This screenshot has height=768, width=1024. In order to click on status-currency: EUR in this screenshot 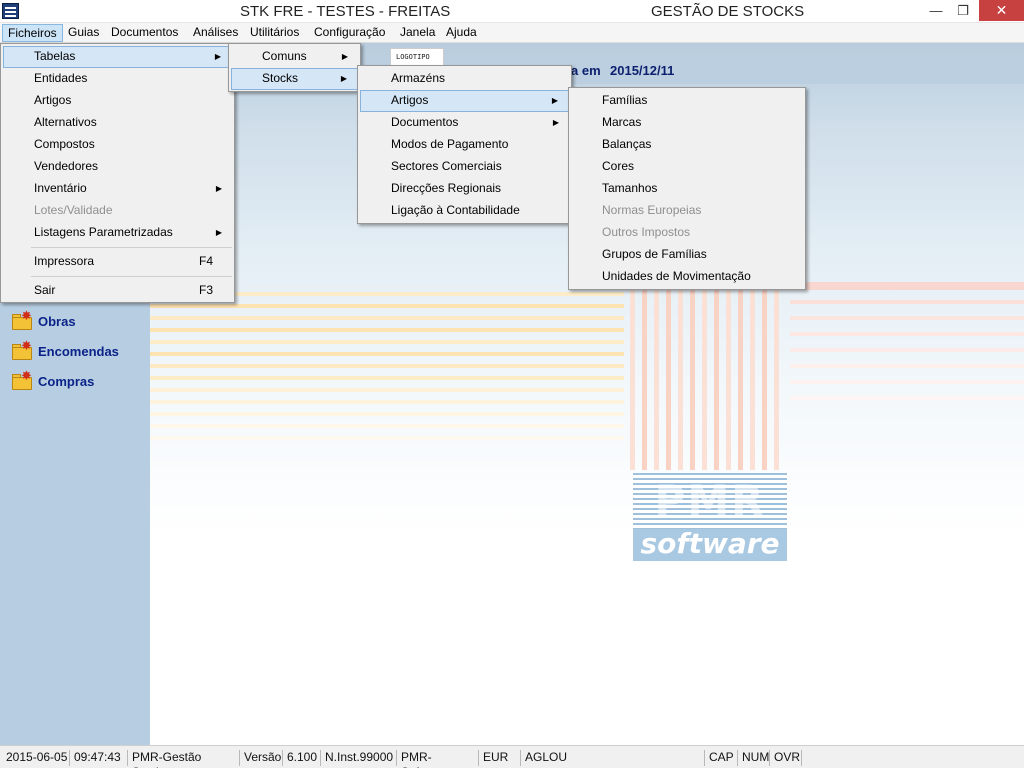, I will do `click(500, 758)`.